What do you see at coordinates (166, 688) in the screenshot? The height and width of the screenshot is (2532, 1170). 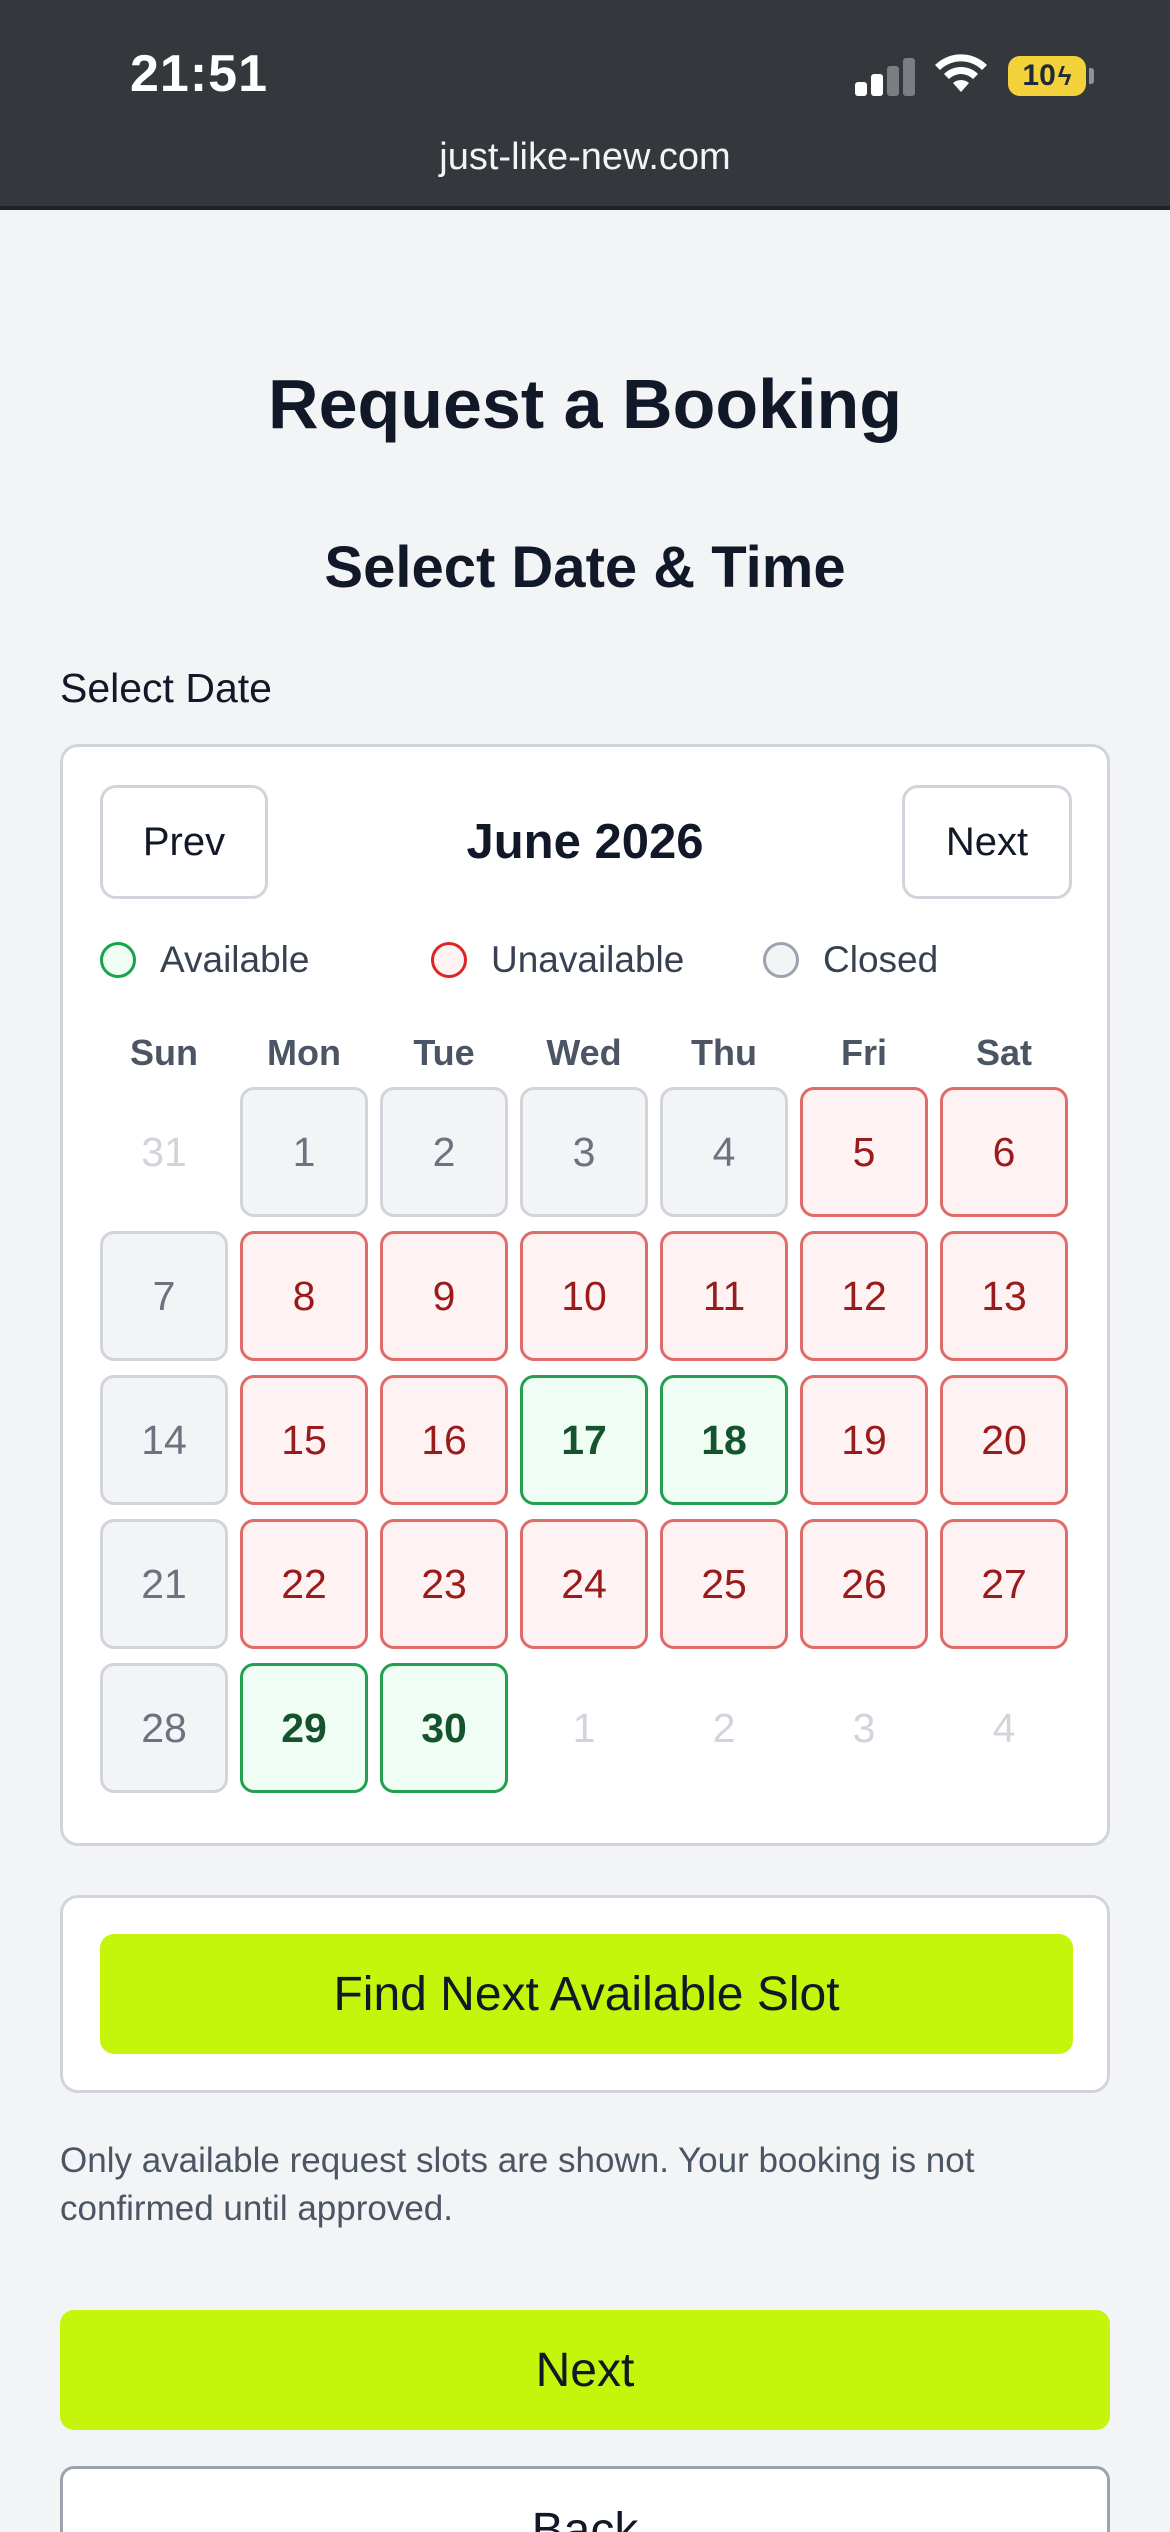 I see `select-date-label: Select Date` at bounding box center [166, 688].